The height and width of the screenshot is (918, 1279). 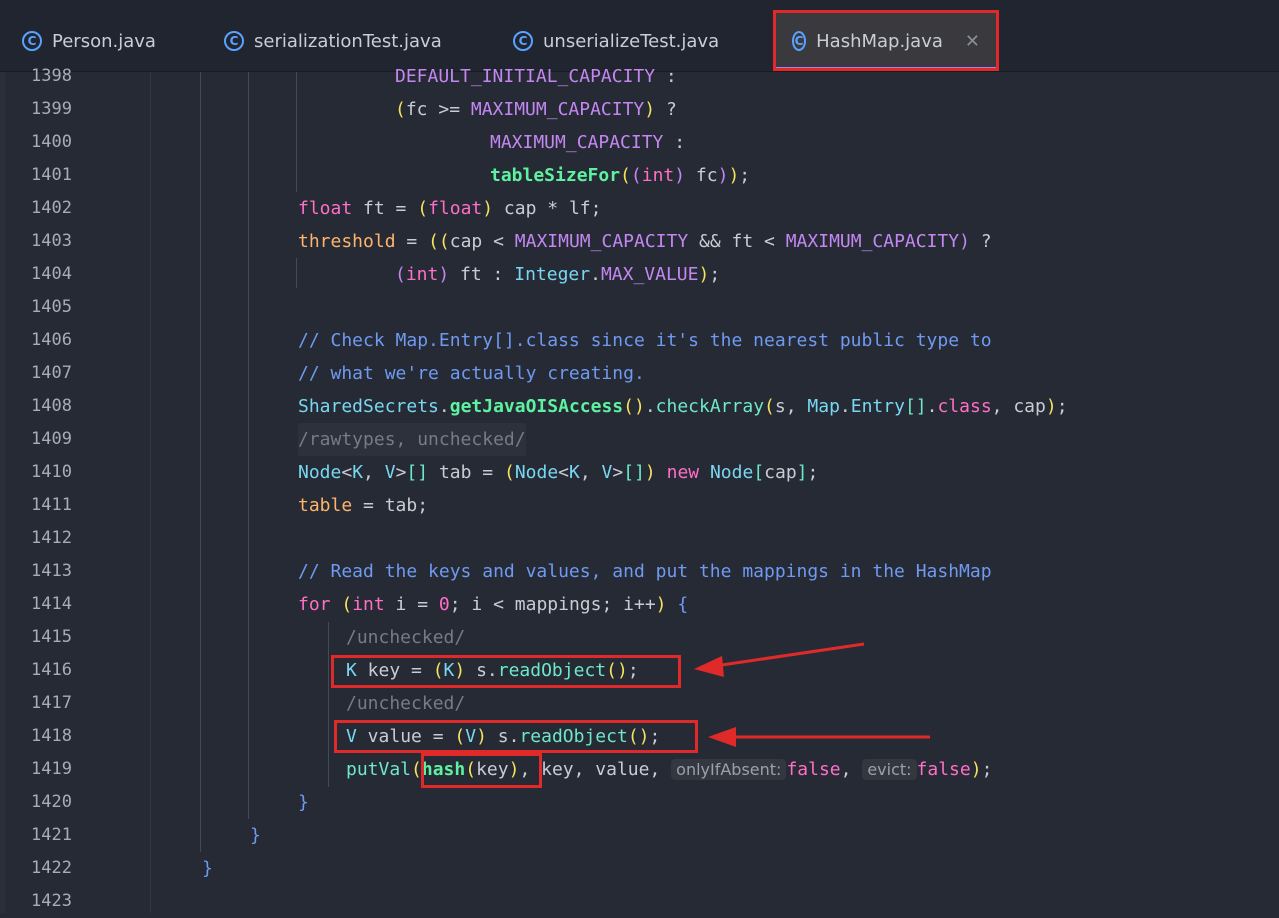 I want to click on param-hint-evict: evict:, so click(x=889, y=769).